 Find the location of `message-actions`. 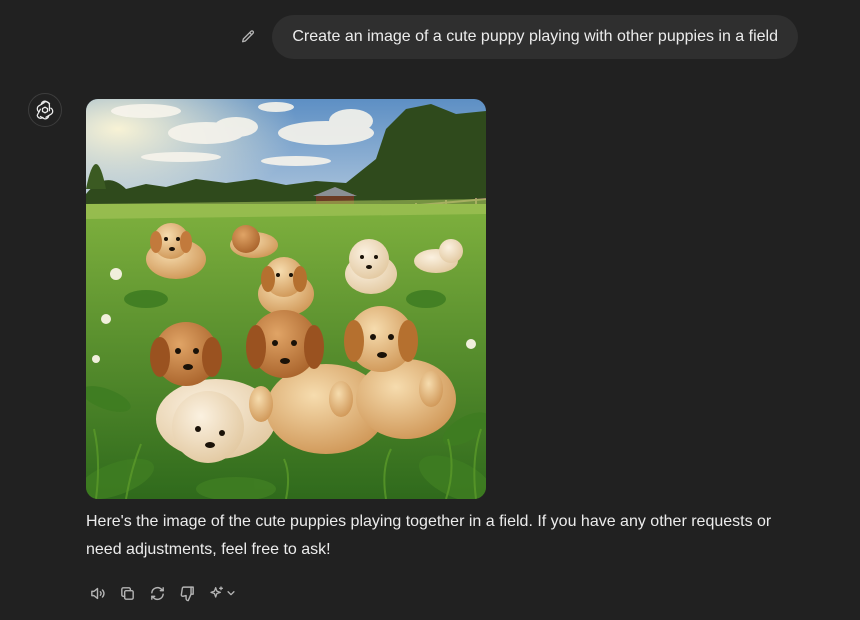

message-actions is located at coordinates (166, 593).